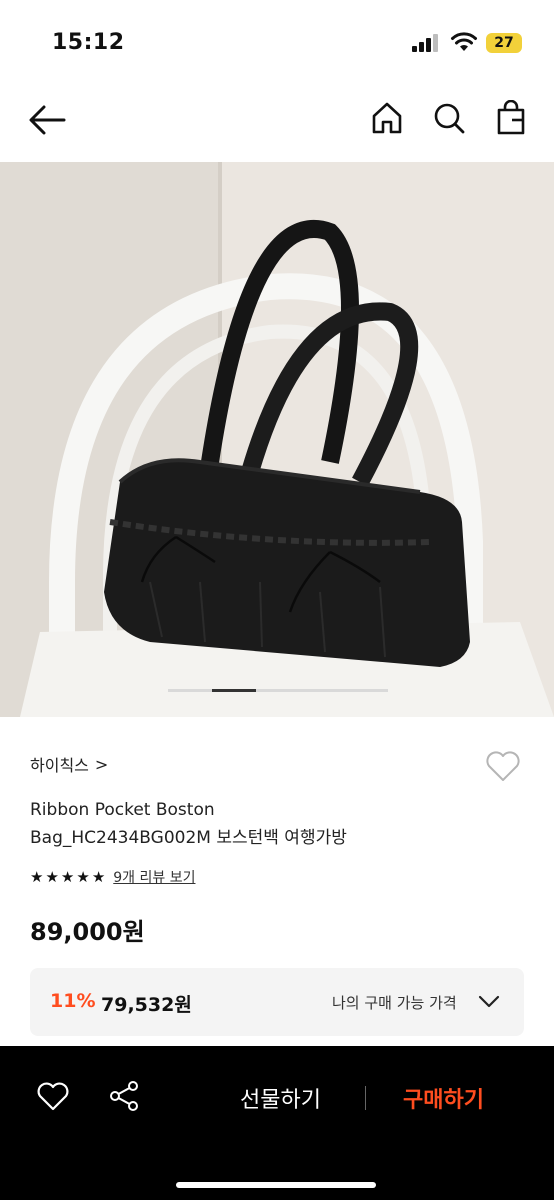 This screenshot has width=554, height=1200. I want to click on cellular-signal-icon, so click(425, 43).